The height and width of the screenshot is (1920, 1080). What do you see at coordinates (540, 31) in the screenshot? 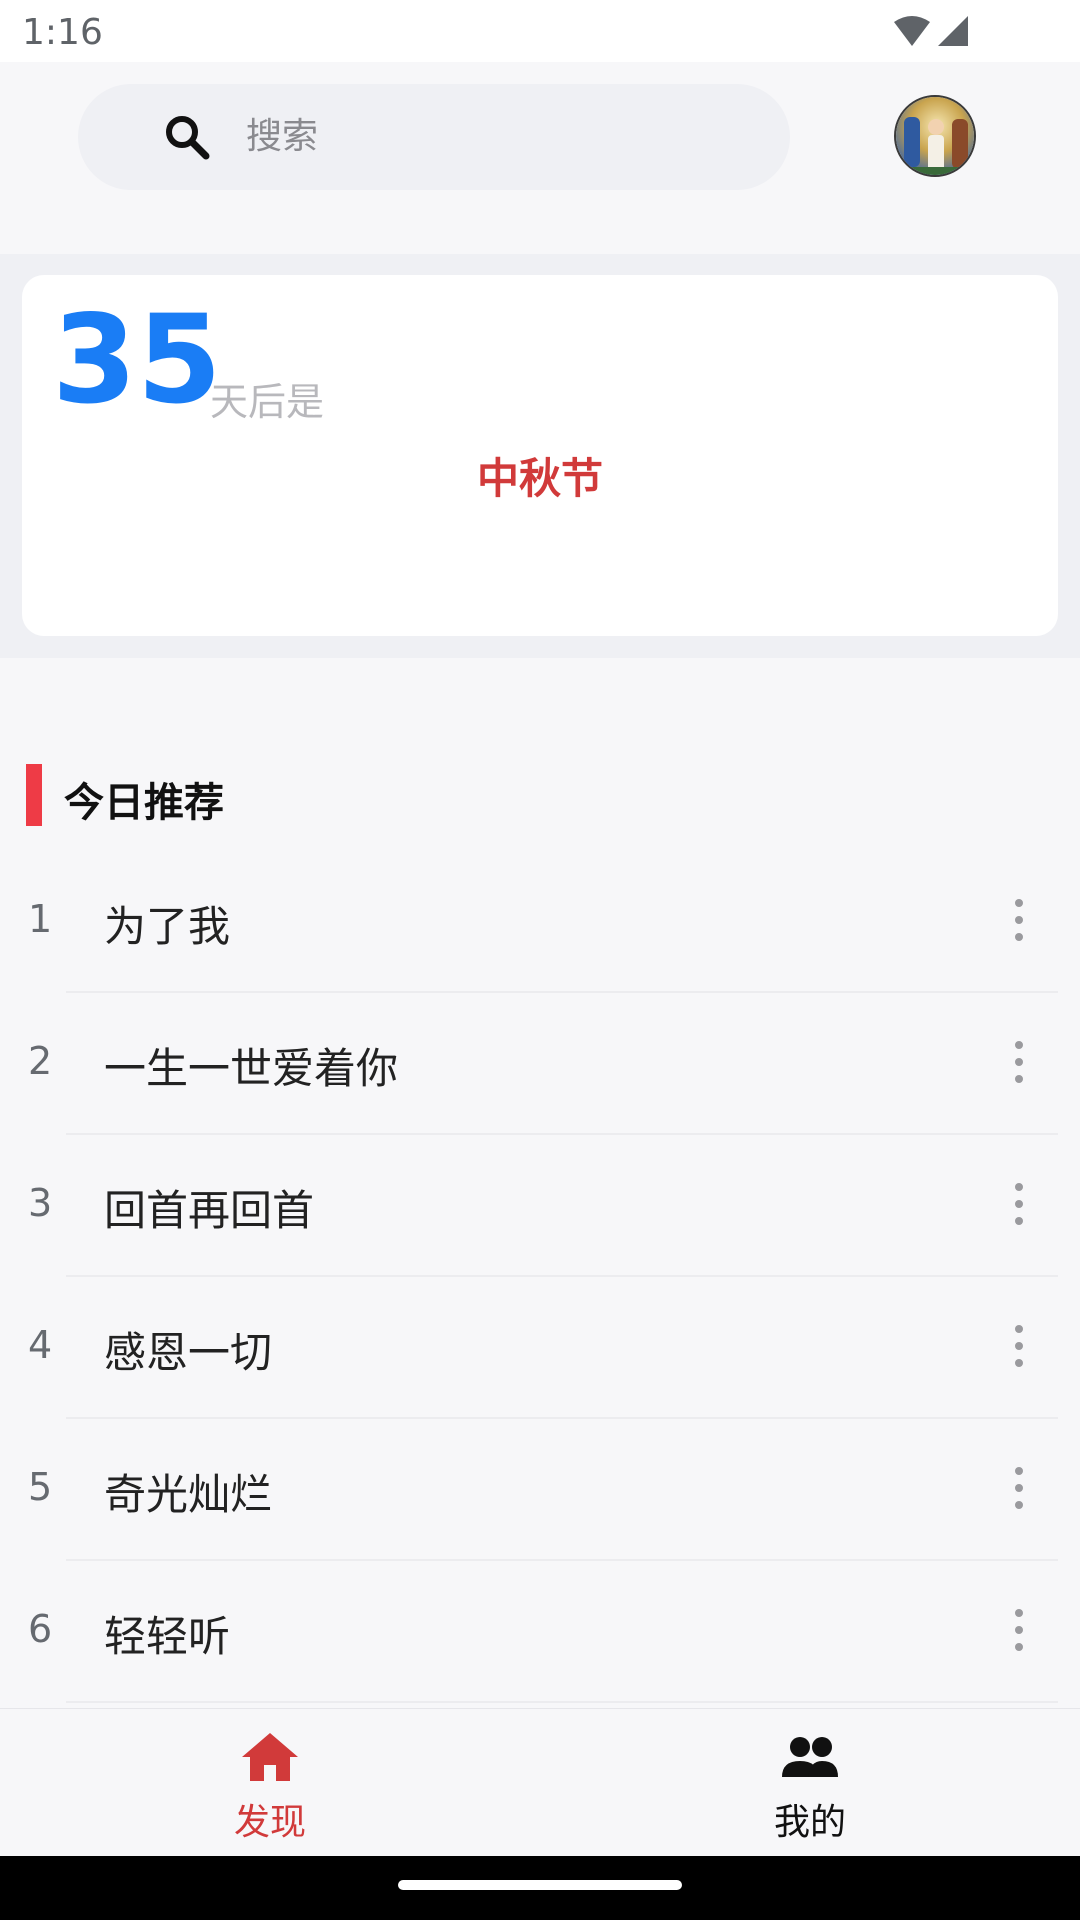
I see `status-bar: 1:16` at bounding box center [540, 31].